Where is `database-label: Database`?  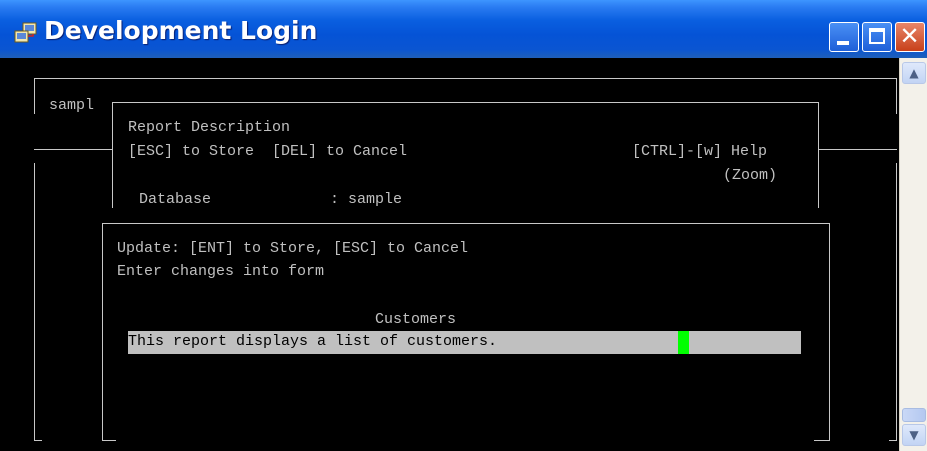
database-label: Database is located at coordinates (175, 199).